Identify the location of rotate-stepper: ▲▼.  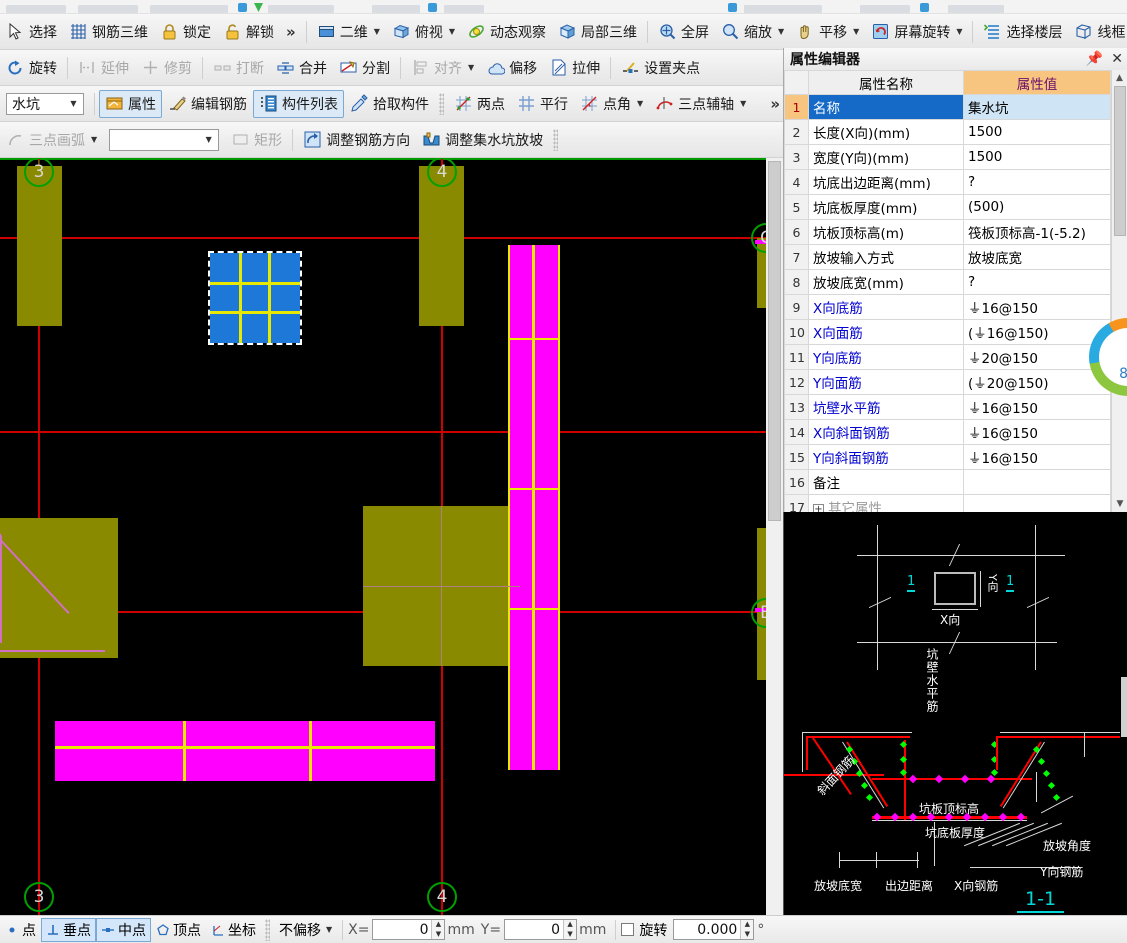
(714, 929).